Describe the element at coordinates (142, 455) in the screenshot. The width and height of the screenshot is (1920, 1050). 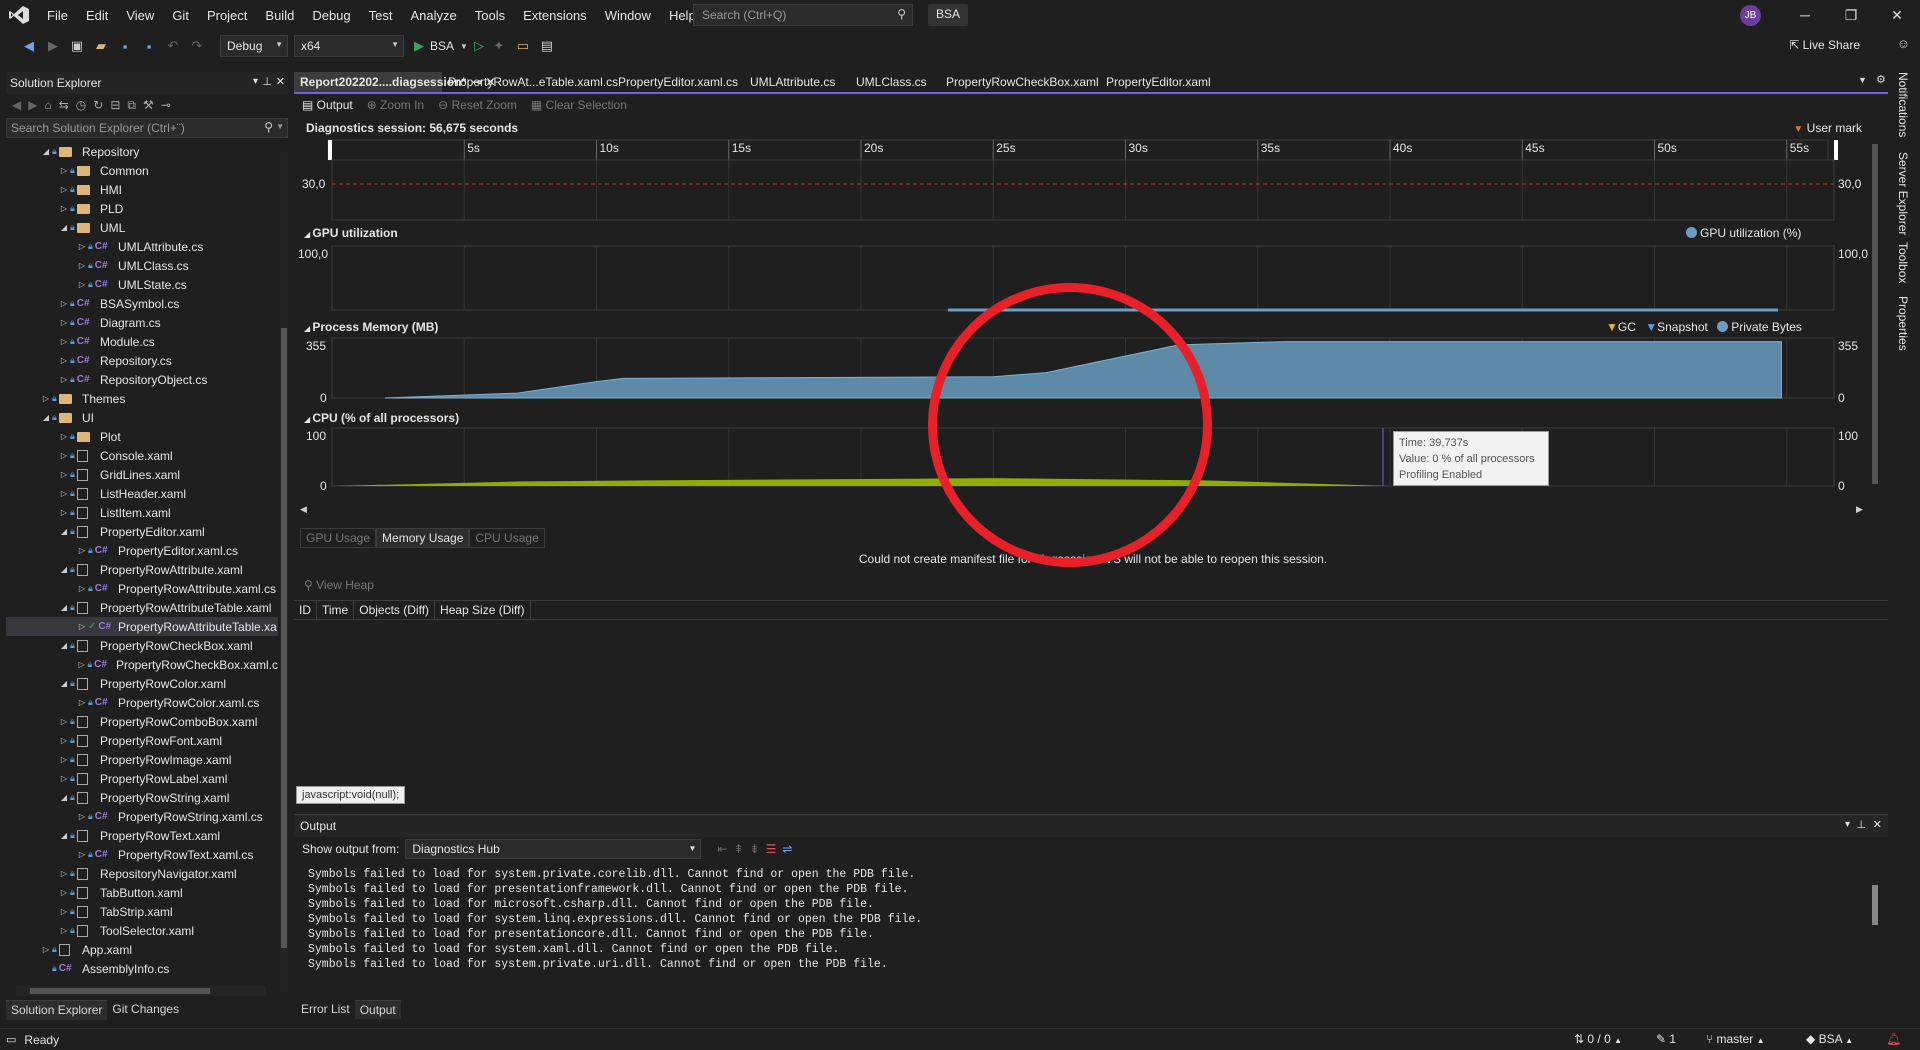
I see `tree-item: ▷ 🔒︎ Console.xaml` at that location.